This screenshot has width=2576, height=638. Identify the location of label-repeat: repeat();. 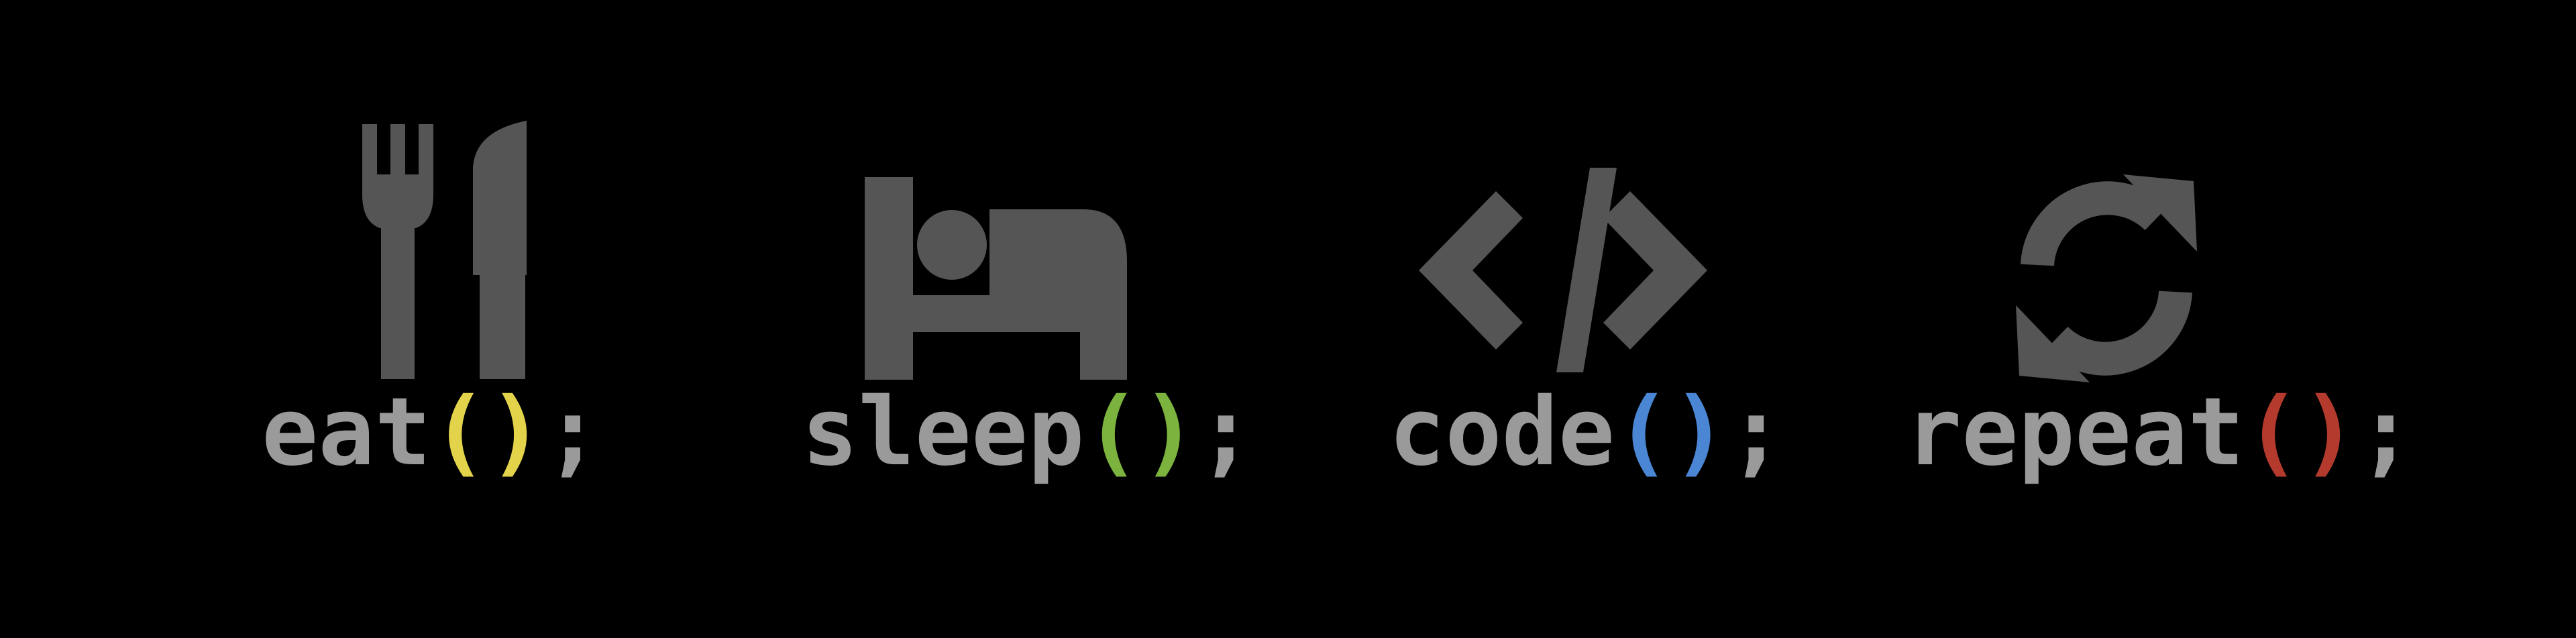
(2159, 433).